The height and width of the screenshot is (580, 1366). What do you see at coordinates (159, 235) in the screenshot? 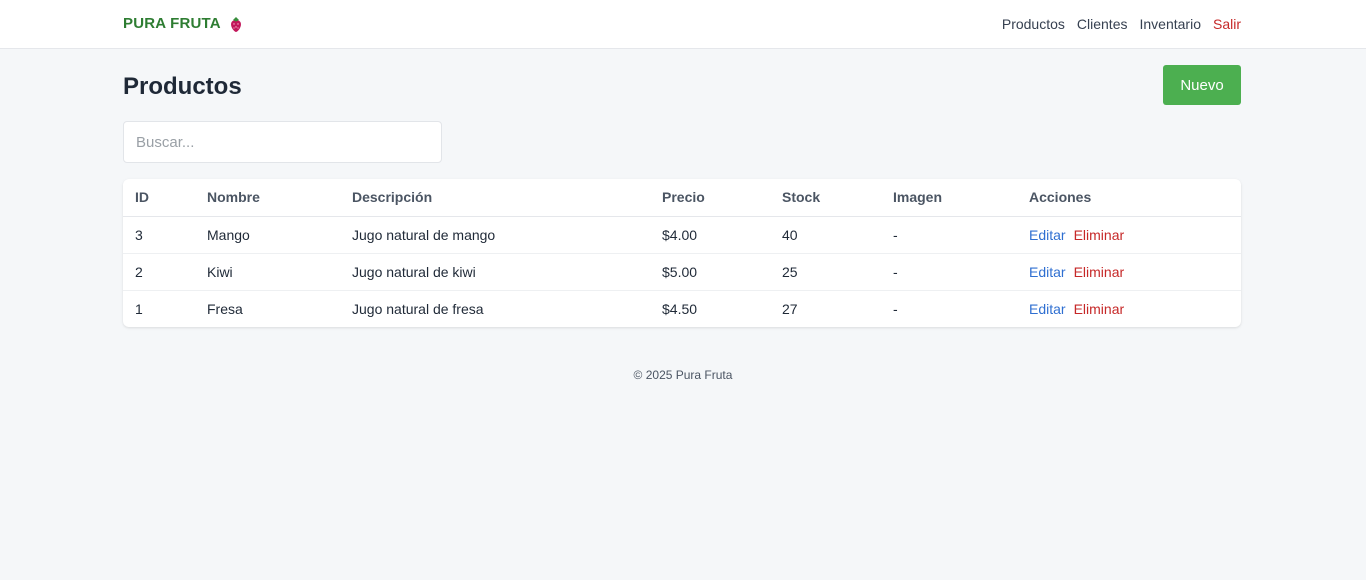
I see `cell-id: 3` at bounding box center [159, 235].